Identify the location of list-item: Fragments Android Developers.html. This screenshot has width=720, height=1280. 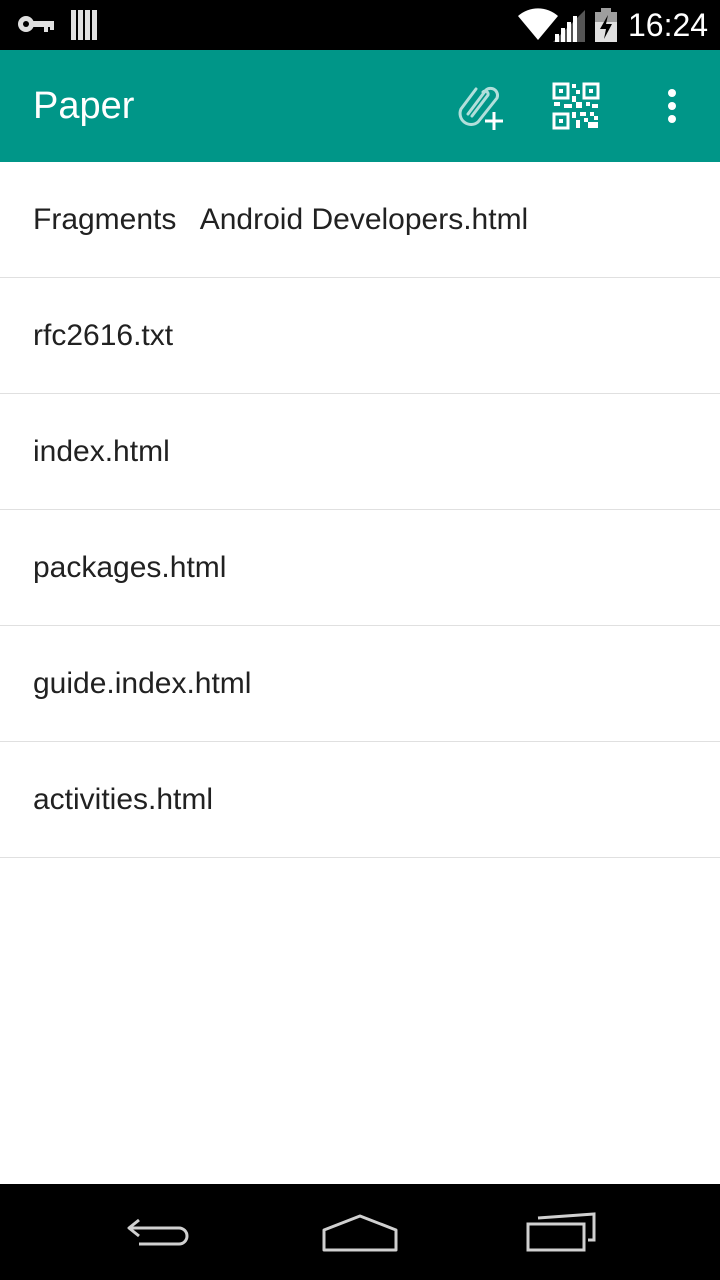
(360, 220).